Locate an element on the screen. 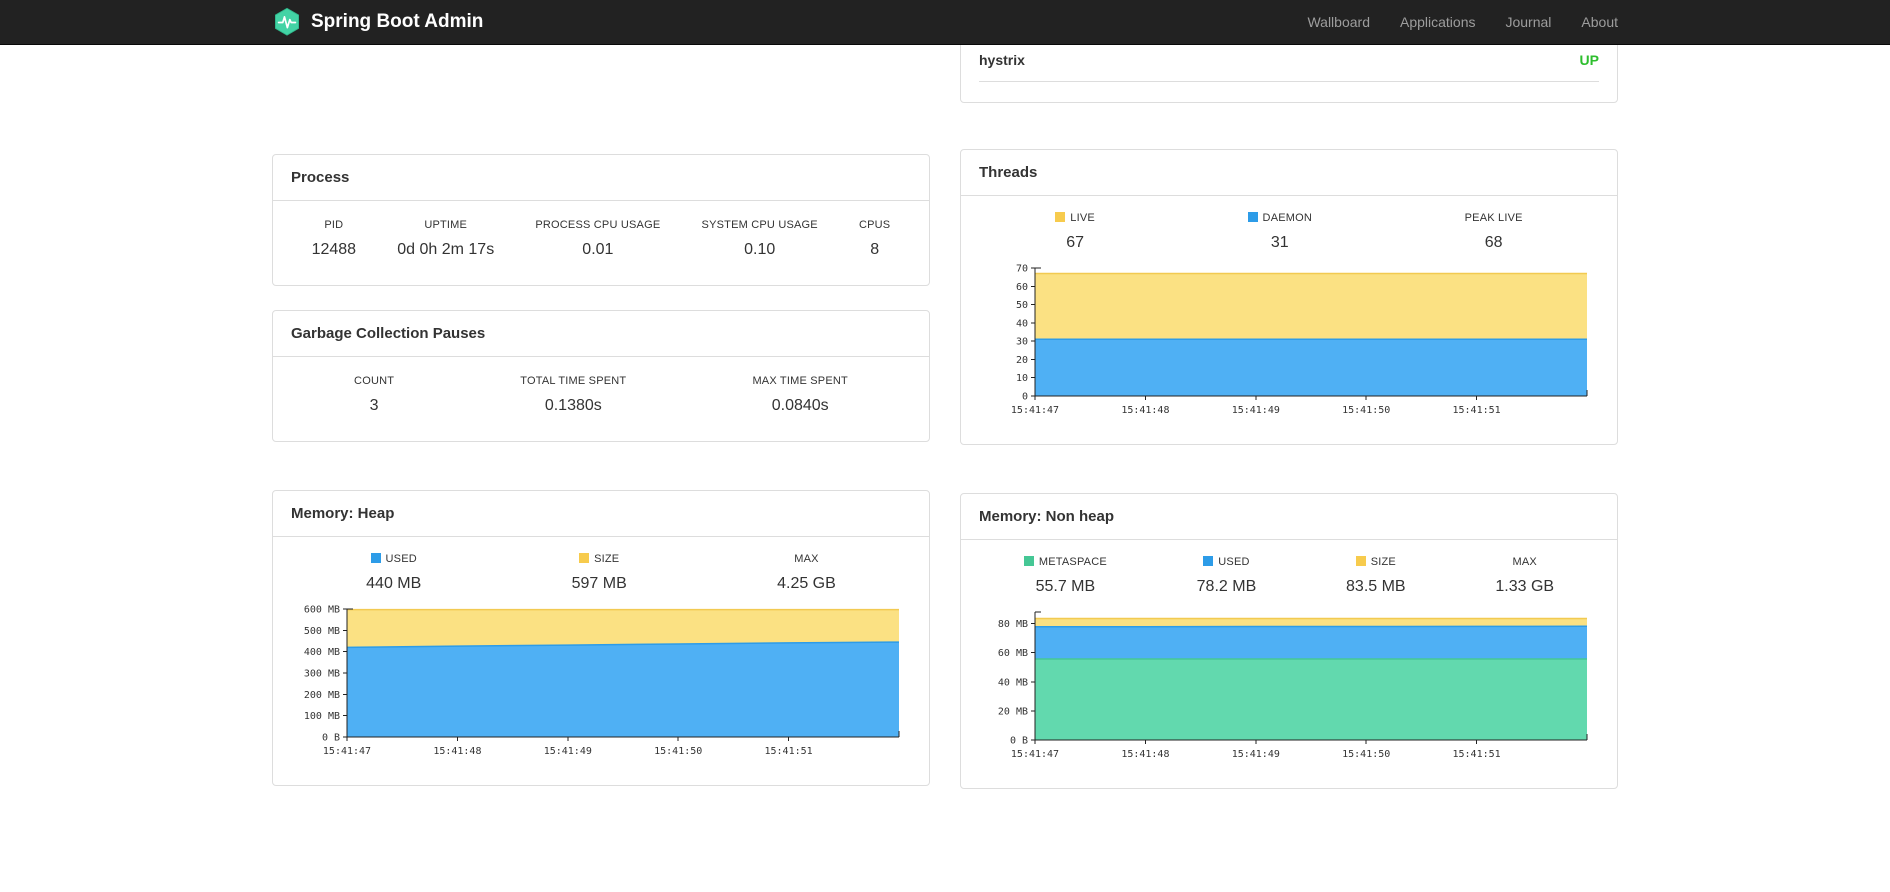 The width and height of the screenshot is (1890, 892). legend-item-size: SIZE 597 MB is located at coordinates (599, 573).